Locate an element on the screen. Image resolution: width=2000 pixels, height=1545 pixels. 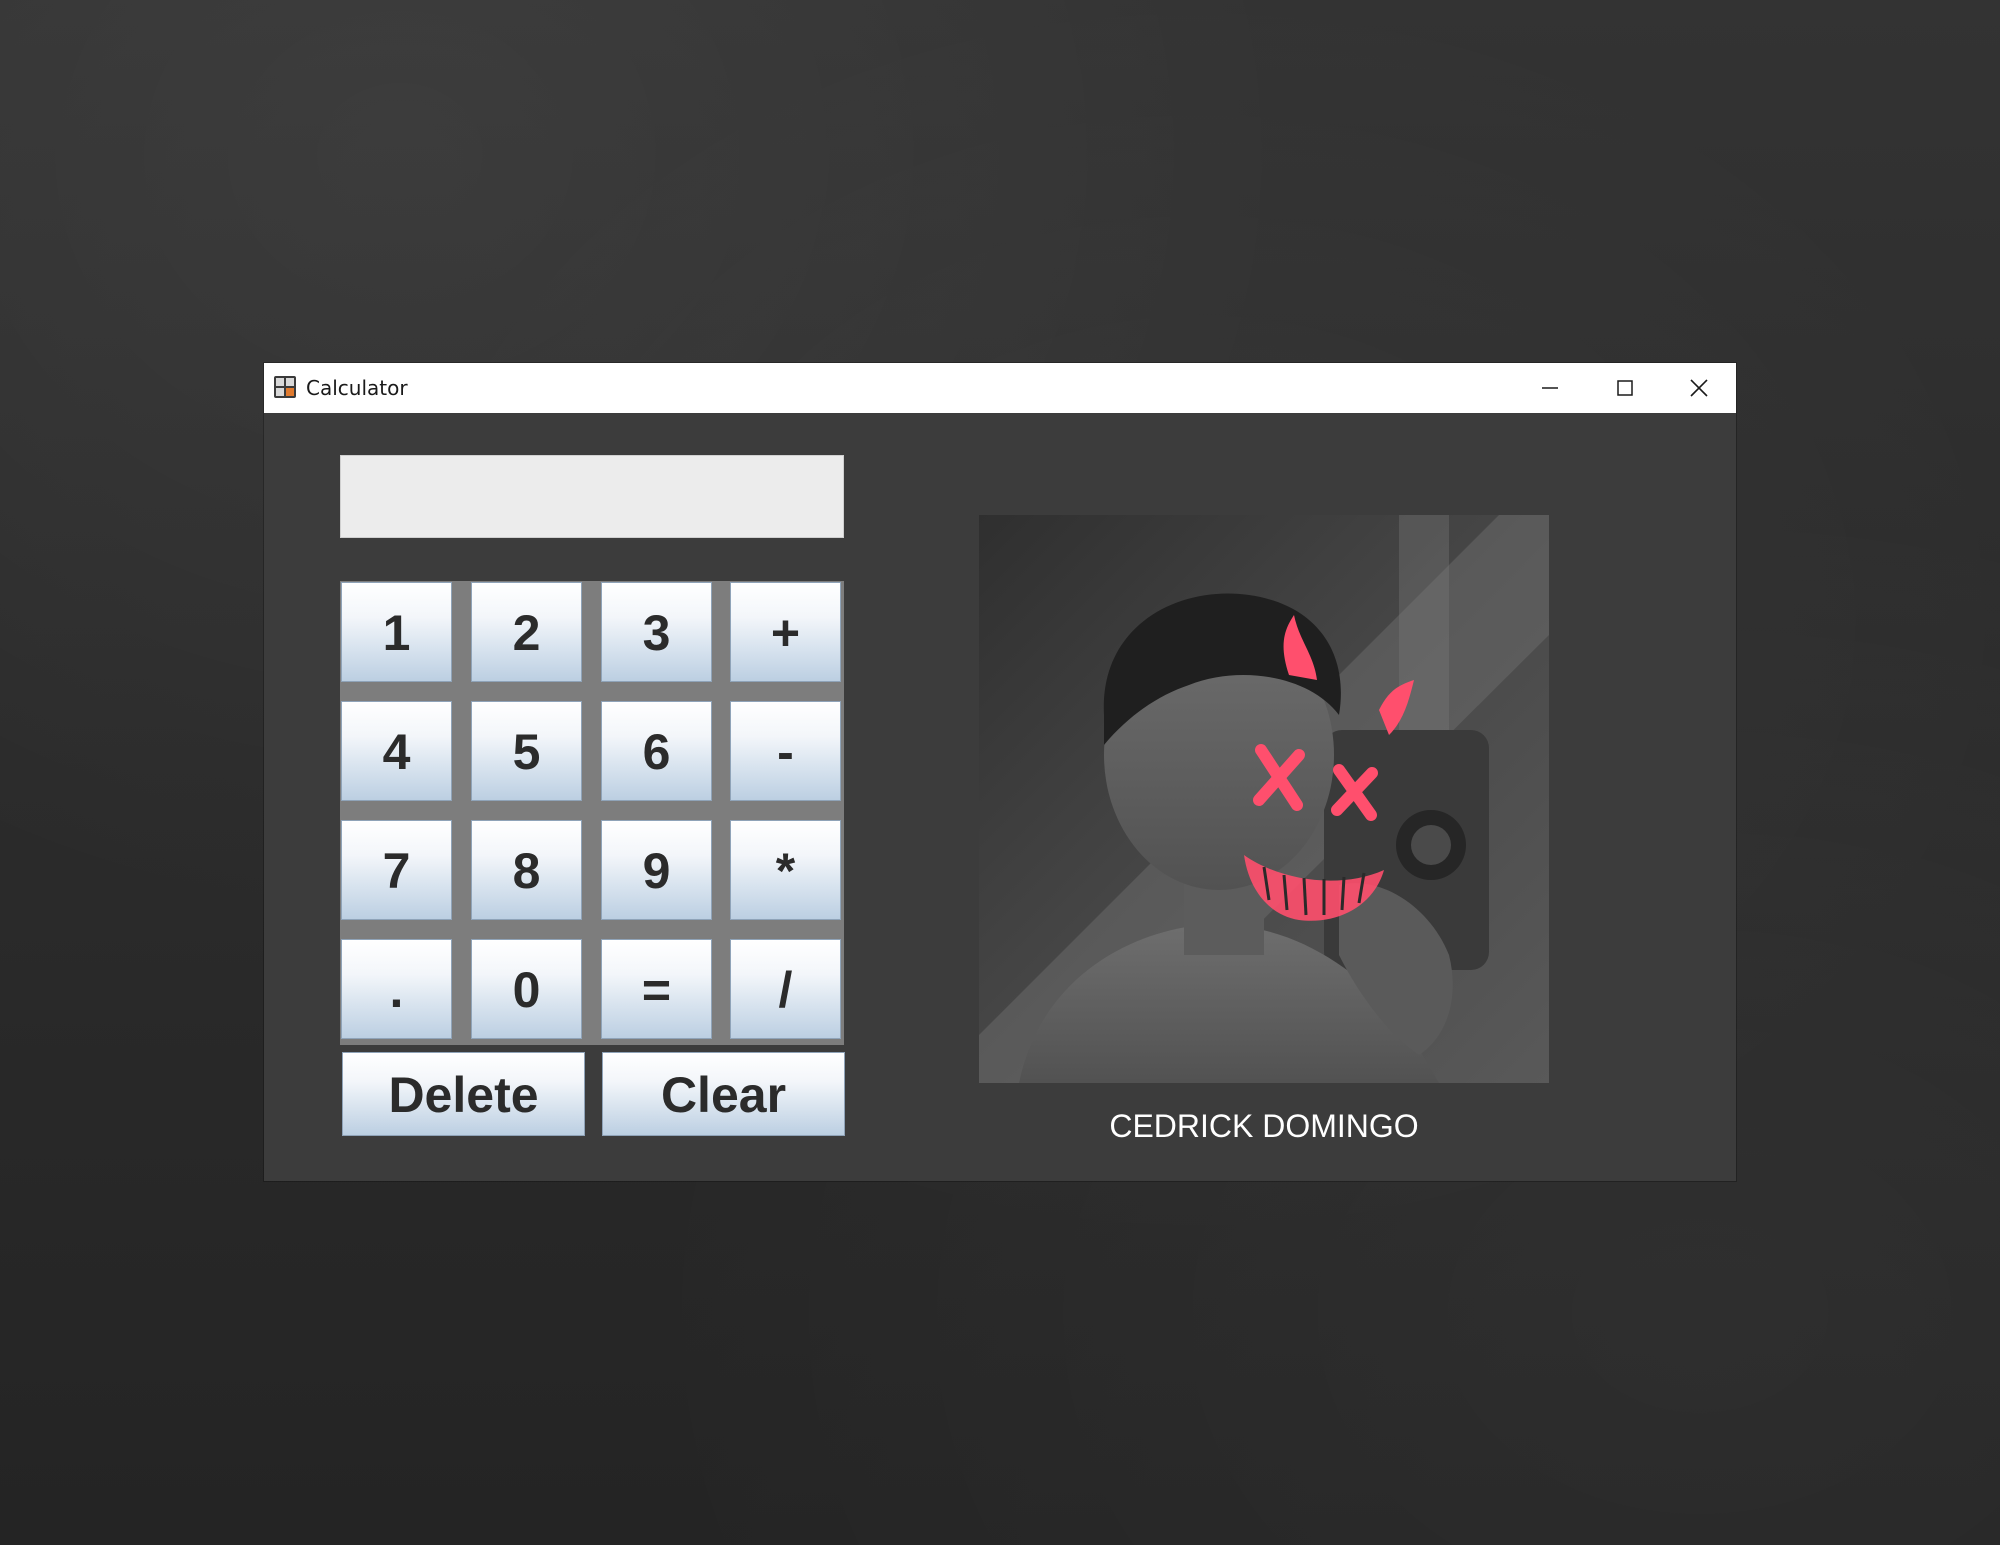
window-title: Calculator is located at coordinates (357, 388).